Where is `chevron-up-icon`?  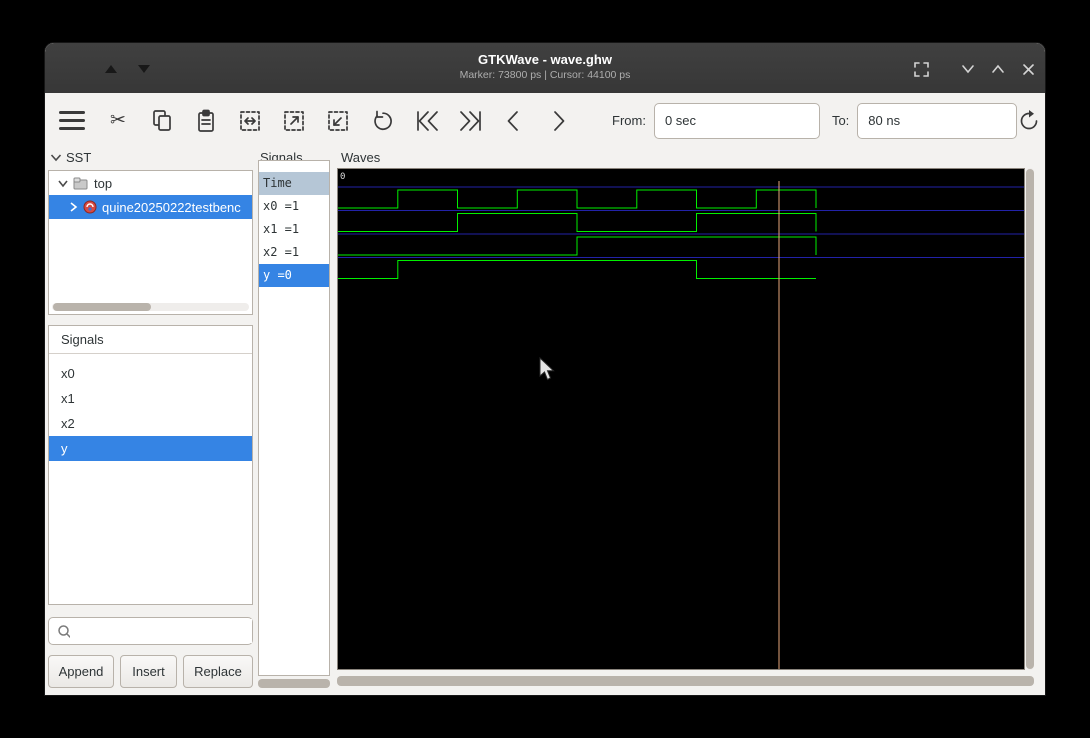
chevron-up-icon is located at coordinates (998, 68).